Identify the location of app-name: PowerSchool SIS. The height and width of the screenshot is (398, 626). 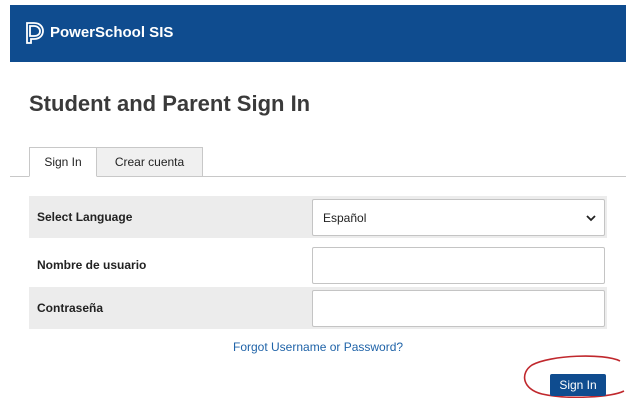
(112, 32).